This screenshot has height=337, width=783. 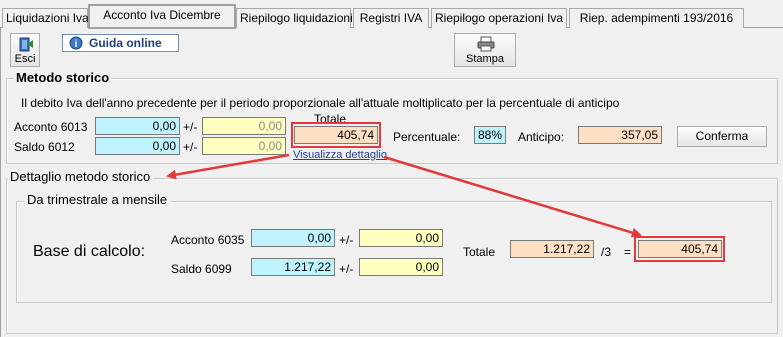 I want to click on svg-text: i, so click(x=76, y=44).